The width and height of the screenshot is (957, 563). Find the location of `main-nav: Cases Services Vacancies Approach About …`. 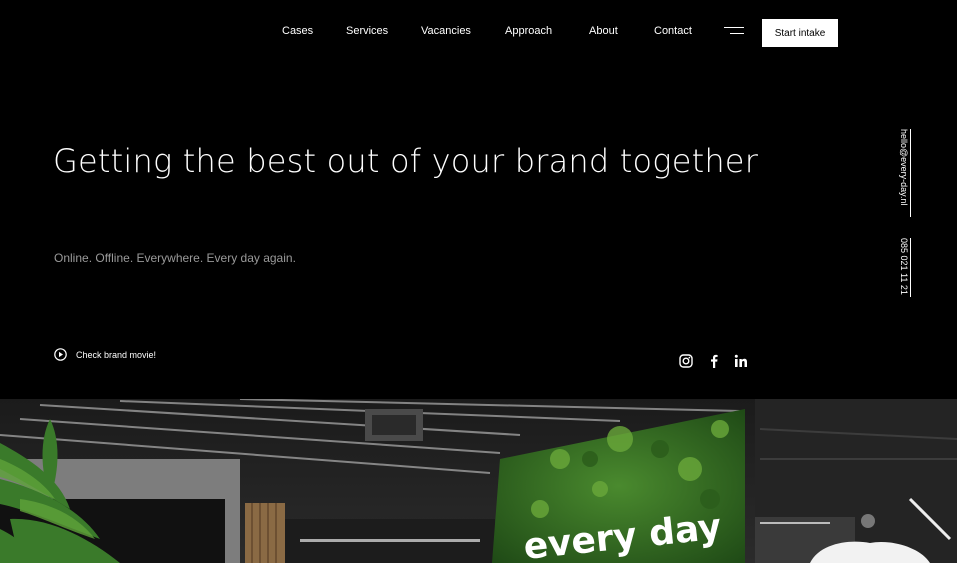

main-nav: Cases Services Vacancies Approach About … is located at coordinates (478, 32).